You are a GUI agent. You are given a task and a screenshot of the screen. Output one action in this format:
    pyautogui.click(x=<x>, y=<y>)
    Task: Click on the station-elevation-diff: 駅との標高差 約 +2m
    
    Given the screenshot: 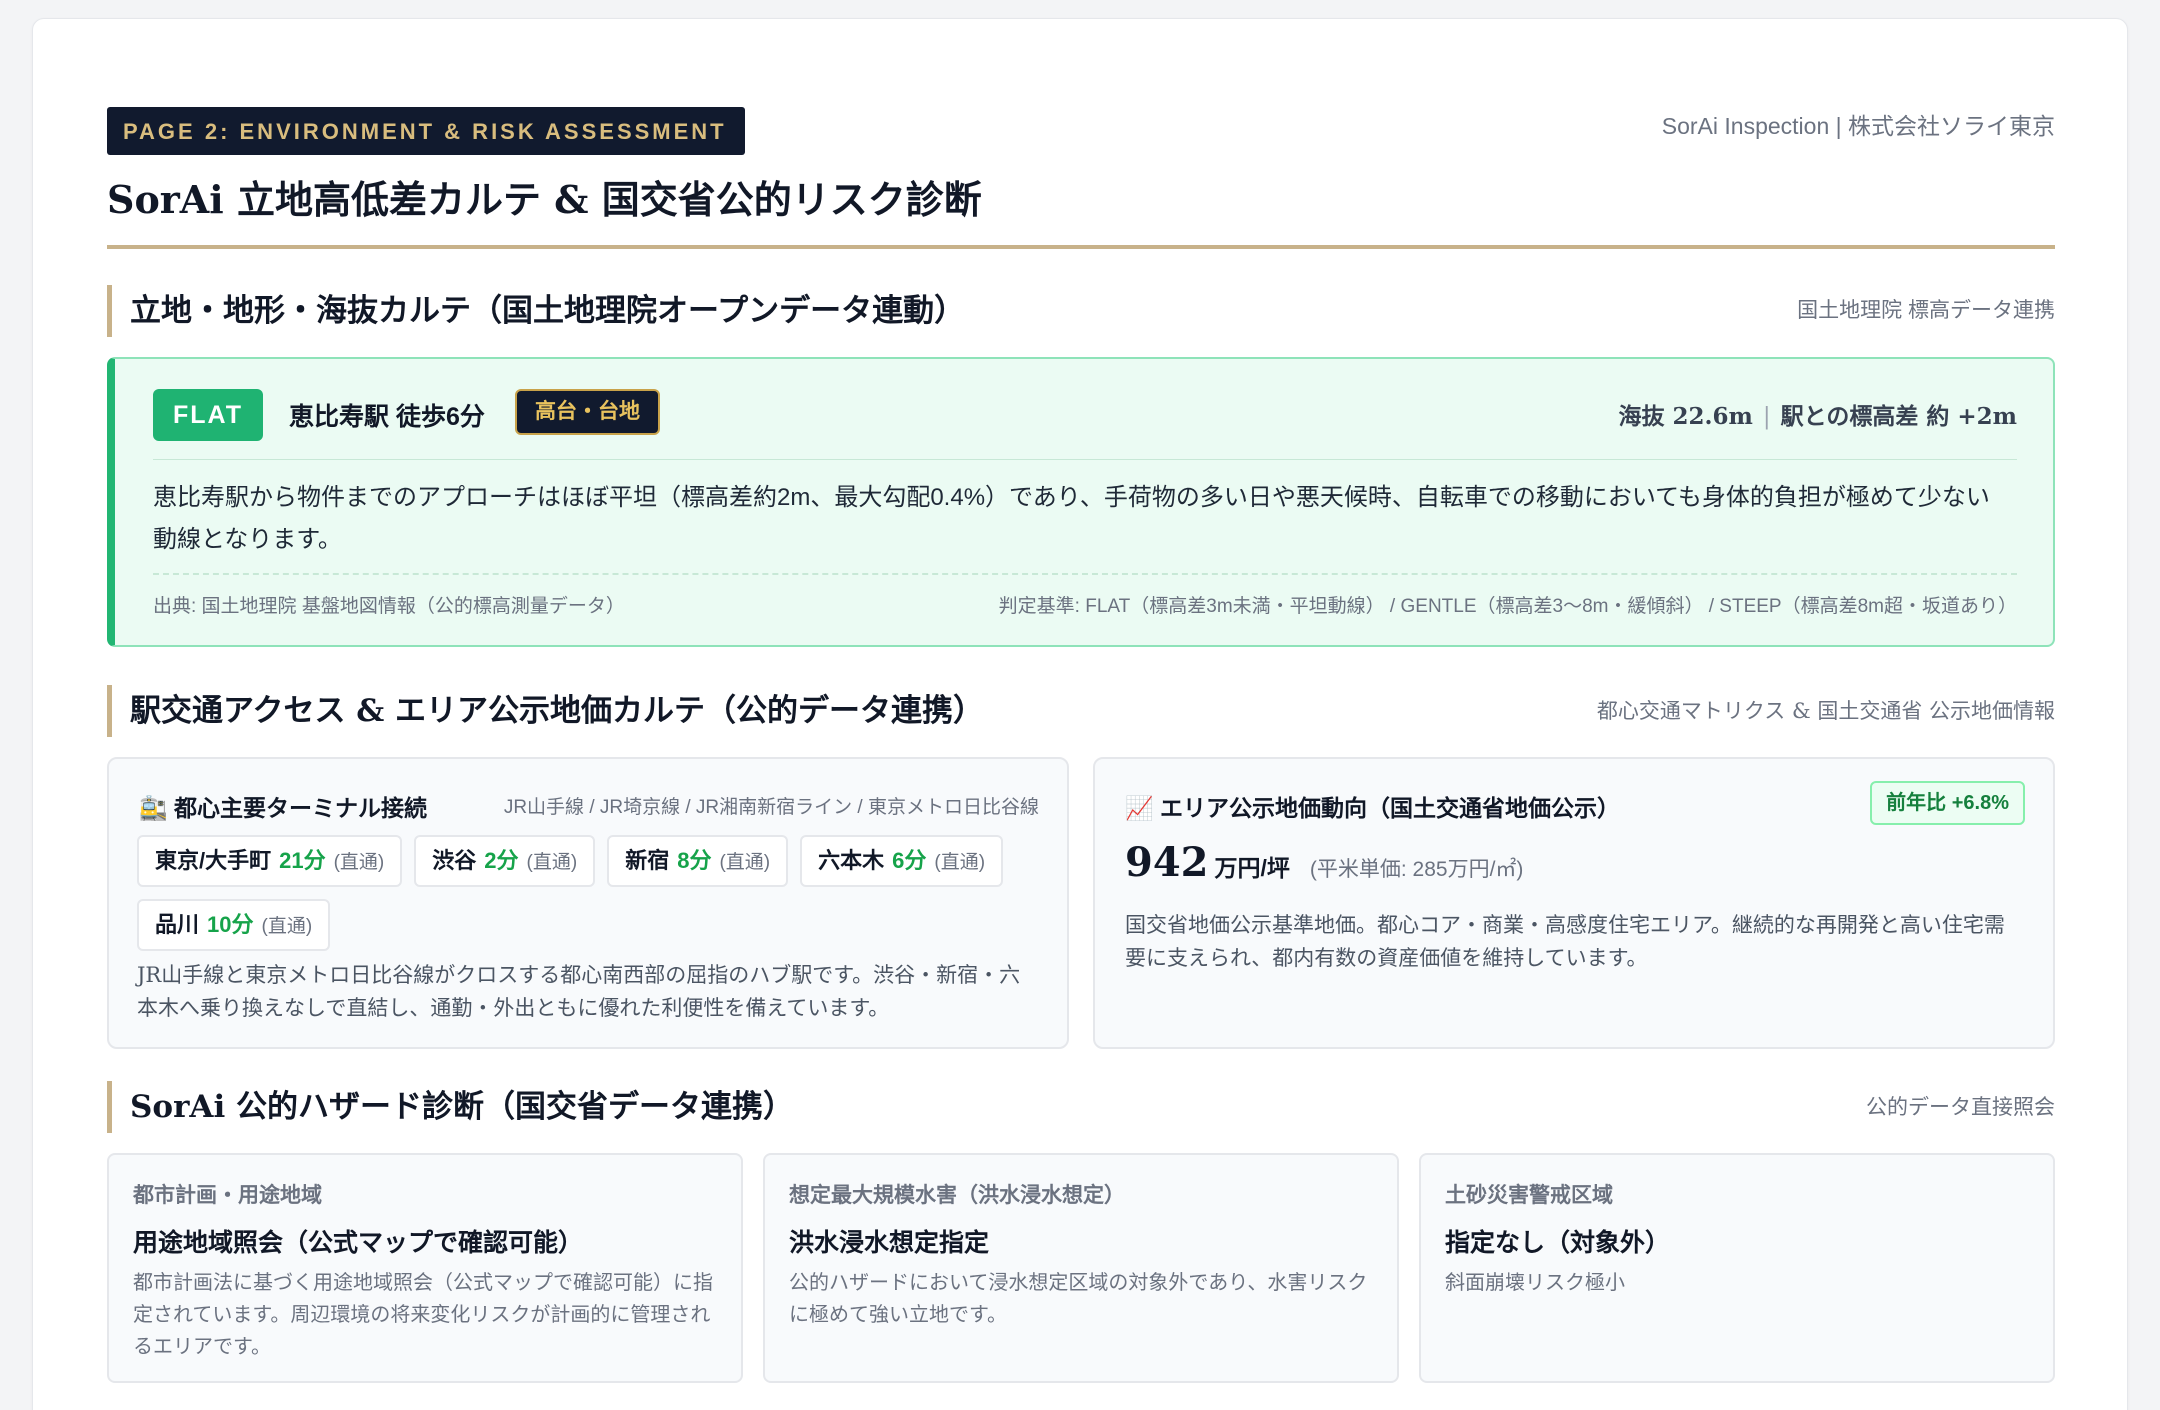 What is the action you would take?
    pyautogui.click(x=1898, y=416)
    